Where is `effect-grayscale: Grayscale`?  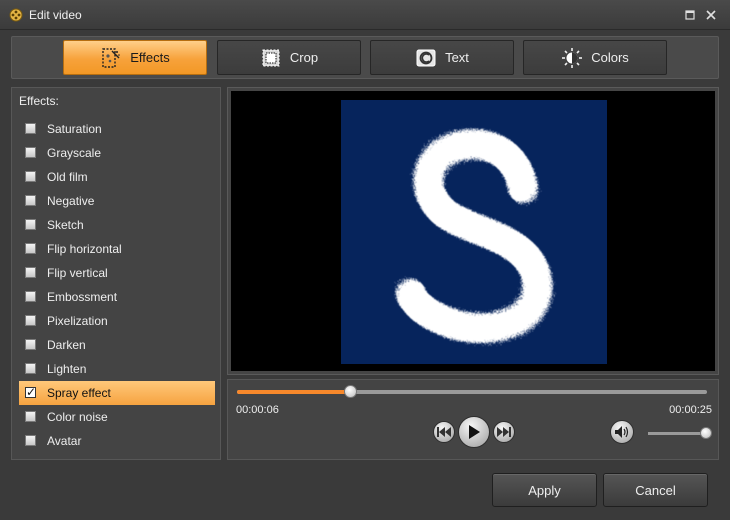
effect-grayscale: Grayscale is located at coordinates (117, 153).